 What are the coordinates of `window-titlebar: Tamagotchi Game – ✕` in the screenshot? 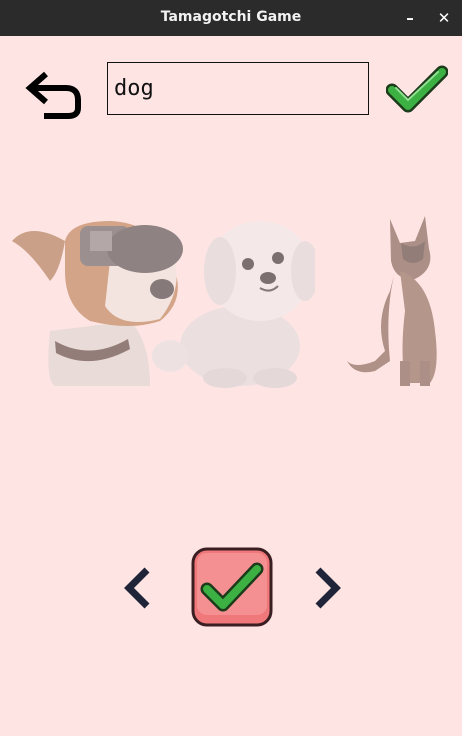 It's located at (231, 18).